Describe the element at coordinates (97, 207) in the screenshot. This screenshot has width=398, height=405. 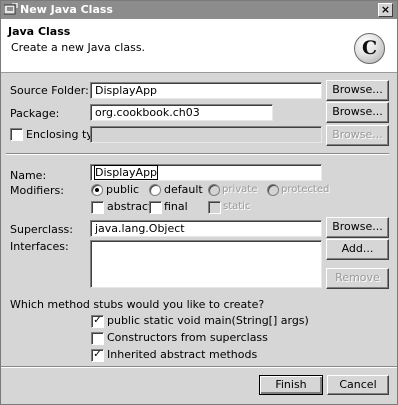
I see `modifier-abstract-checkbox` at that location.